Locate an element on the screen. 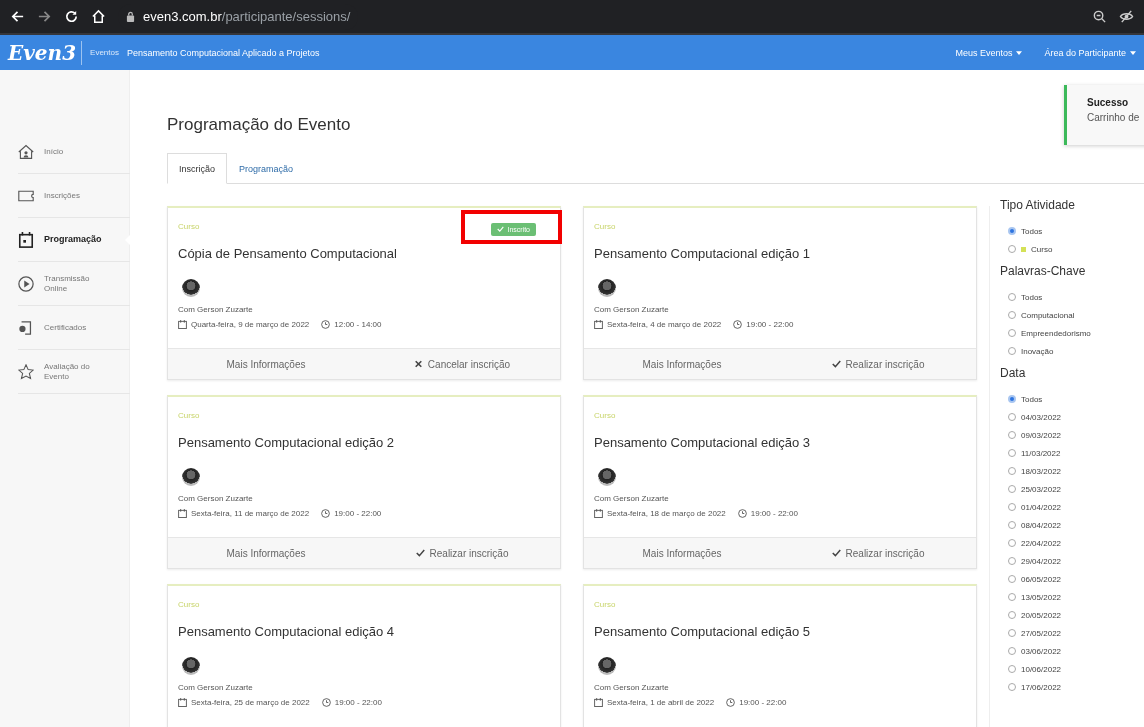 This screenshot has height=727, width=1144. filter-title: Tipo Atividade is located at coordinates (1038, 205).